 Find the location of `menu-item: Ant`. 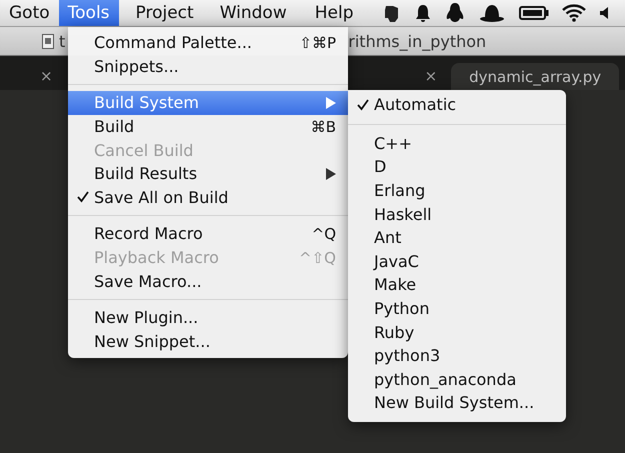

menu-item: Ant is located at coordinates (457, 238).